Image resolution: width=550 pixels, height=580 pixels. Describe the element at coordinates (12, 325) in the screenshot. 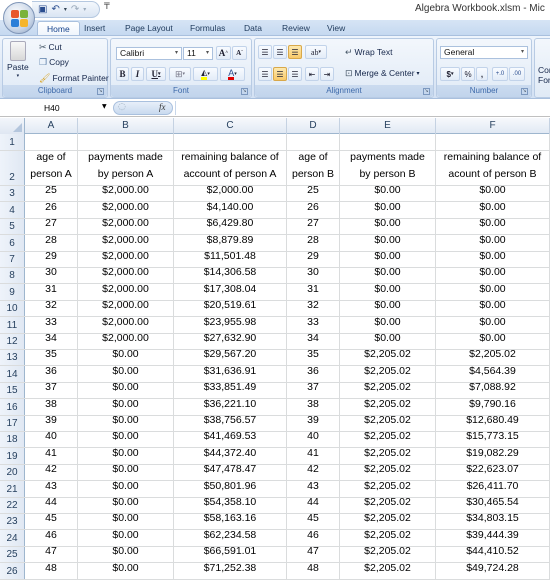

I see `row-header: 11` at that location.